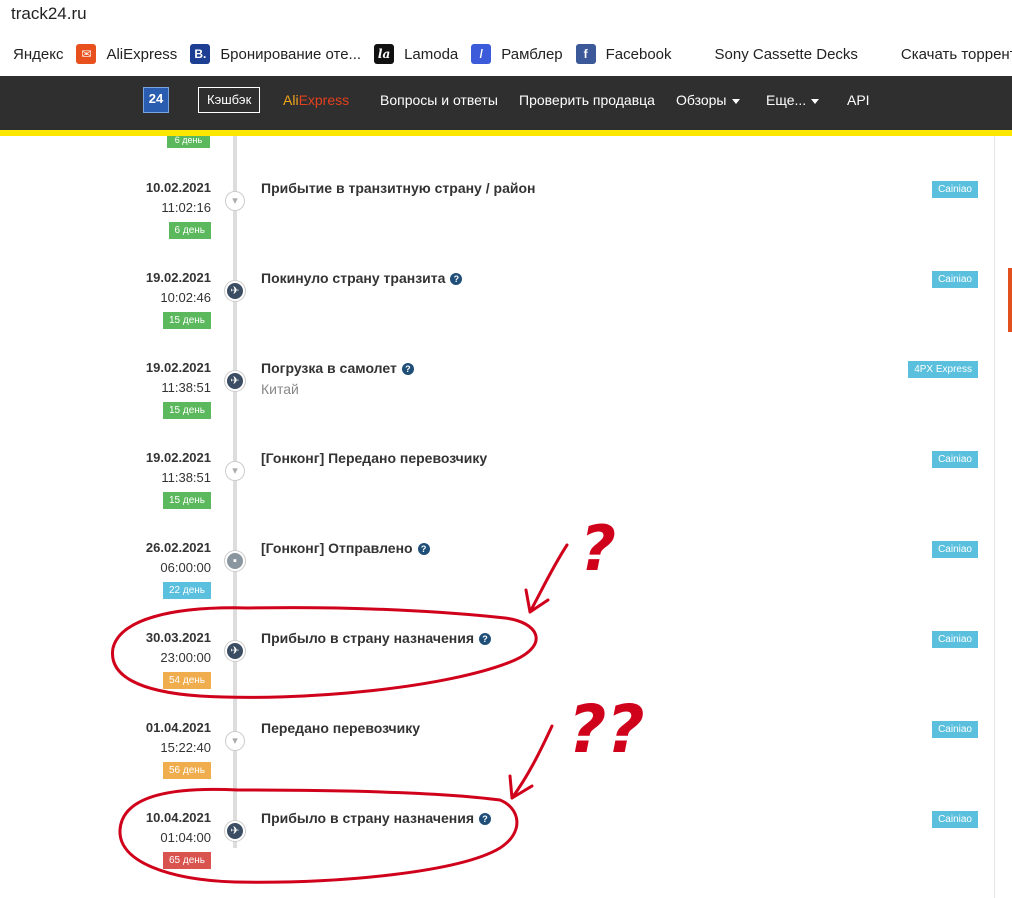 This screenshot has height=898, width=1012. What do you see at coordinates (185, 837) in the screenshot?
I see `event-time: 01:04:00` at bounding box center [185, 837].